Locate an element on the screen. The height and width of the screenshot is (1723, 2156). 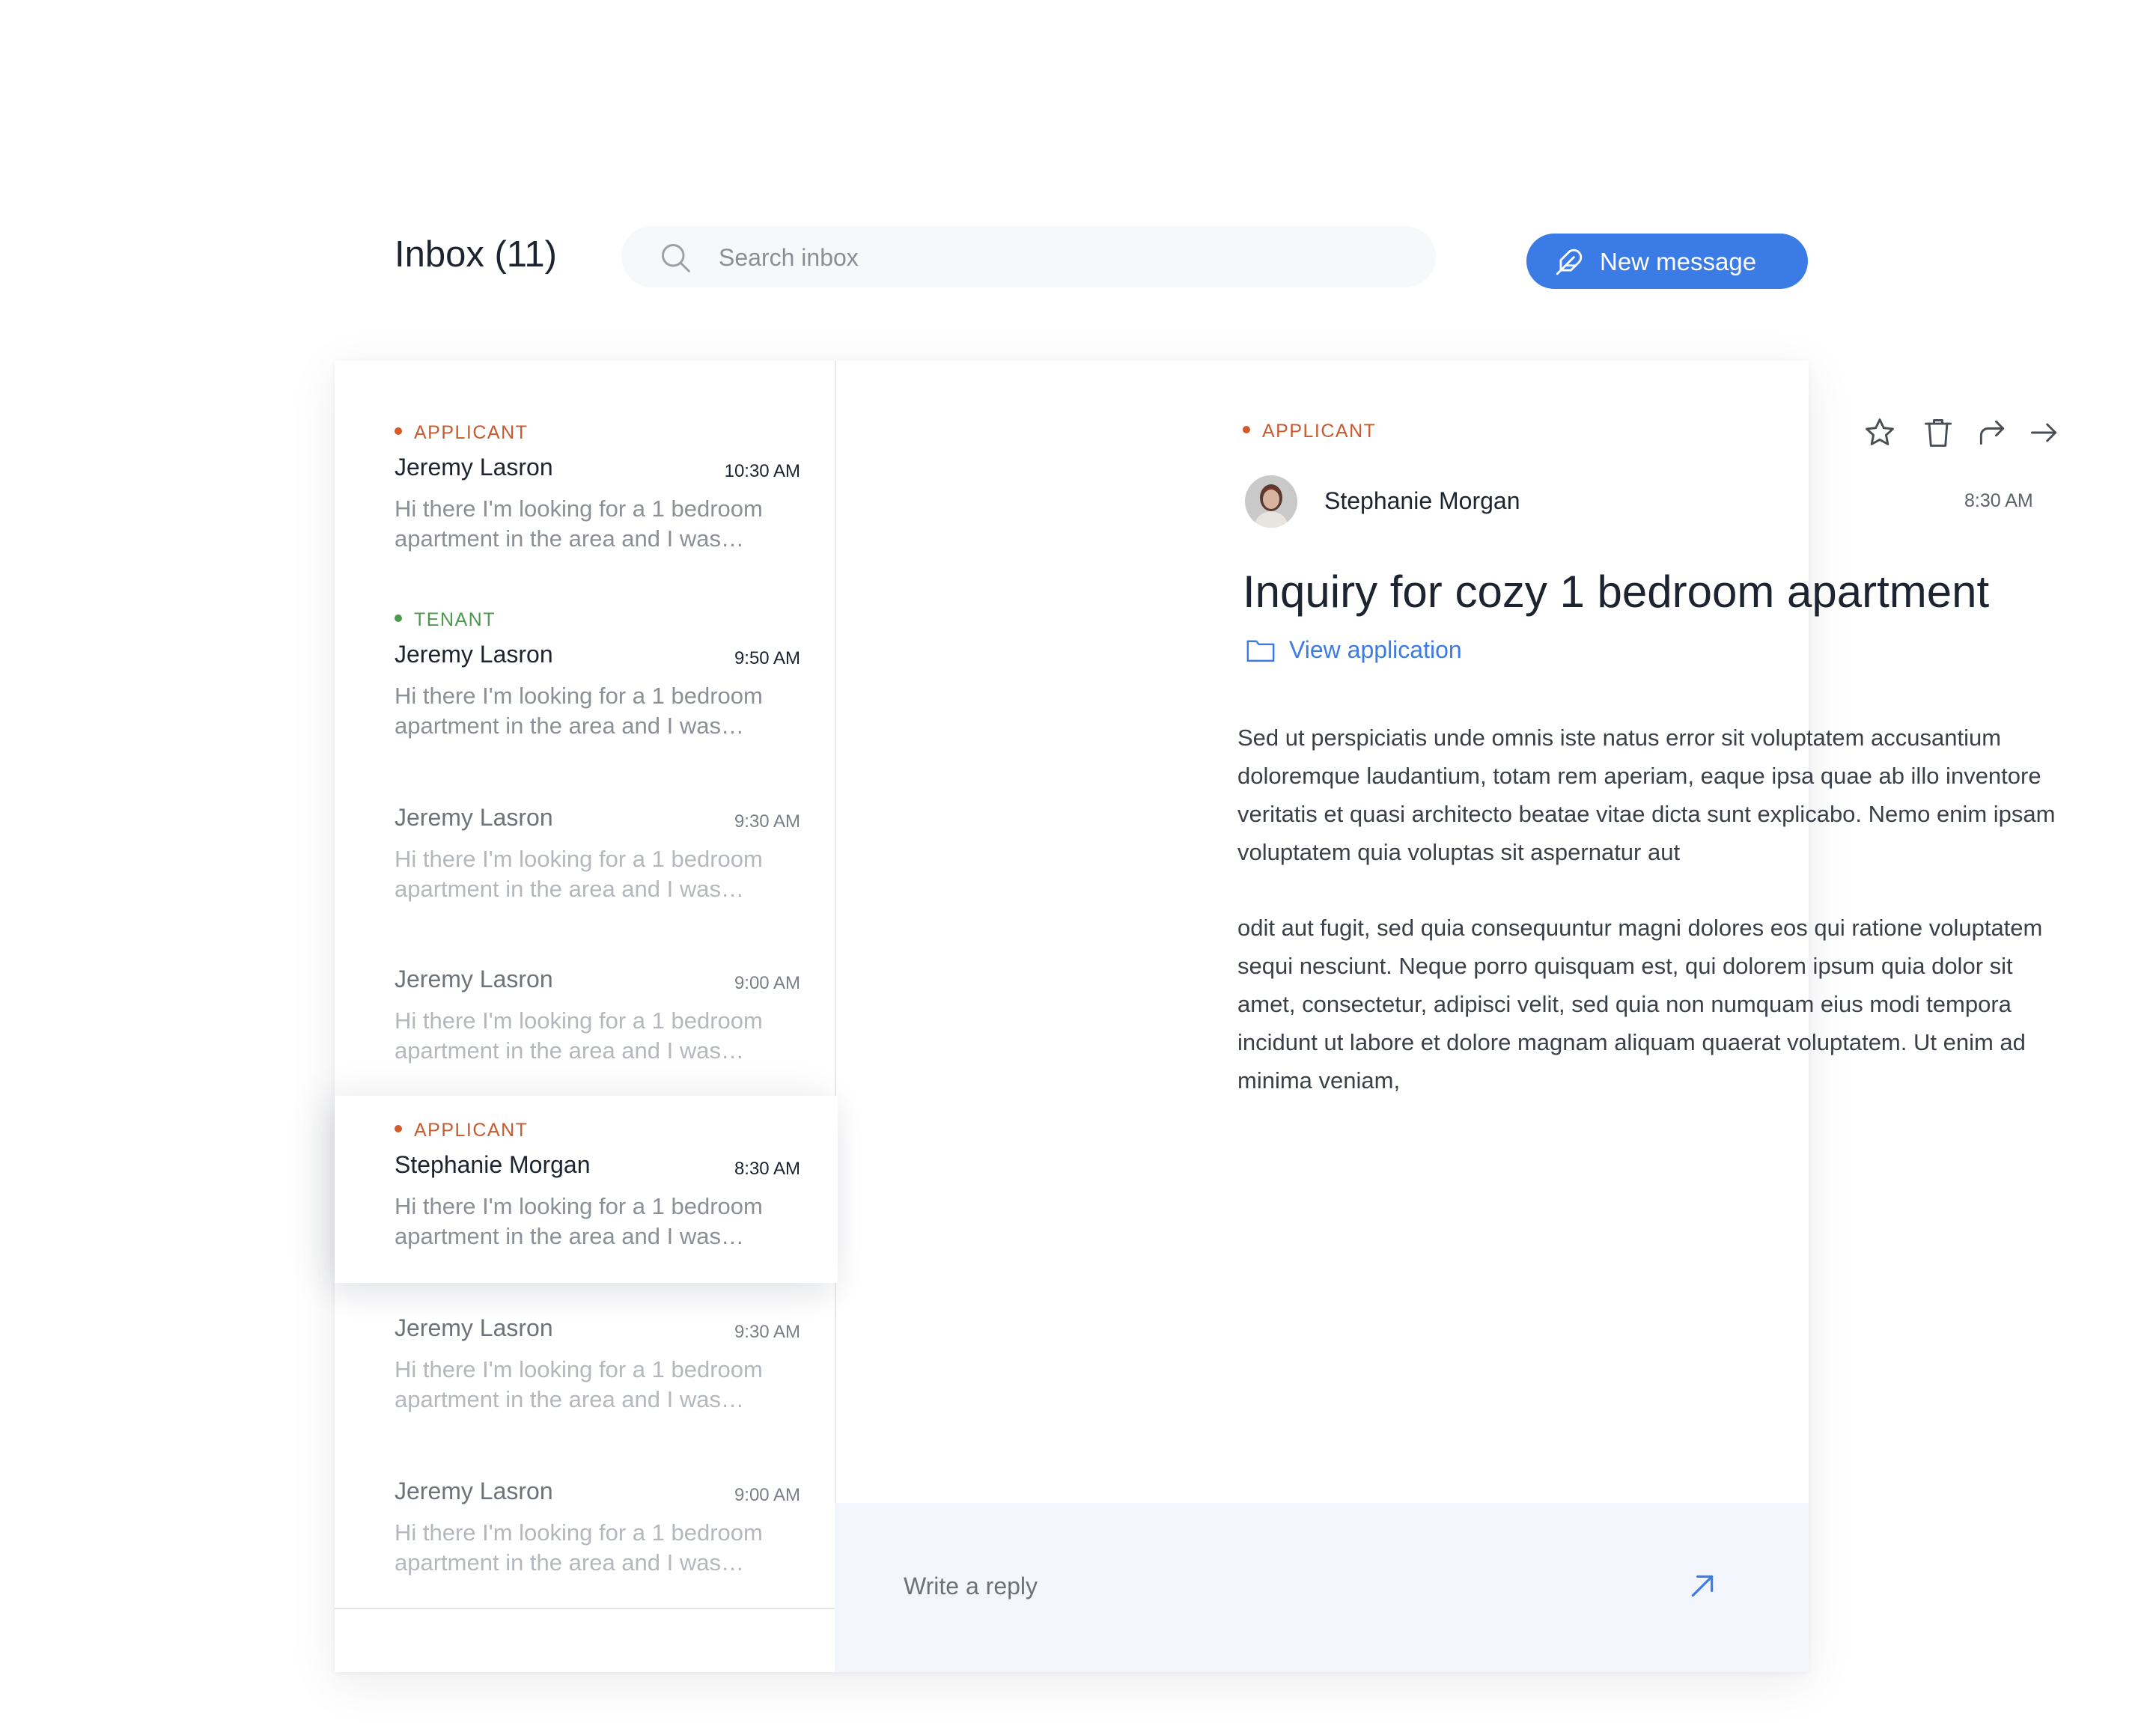
view-application-link: View application is located at coordinates (1354, 650).